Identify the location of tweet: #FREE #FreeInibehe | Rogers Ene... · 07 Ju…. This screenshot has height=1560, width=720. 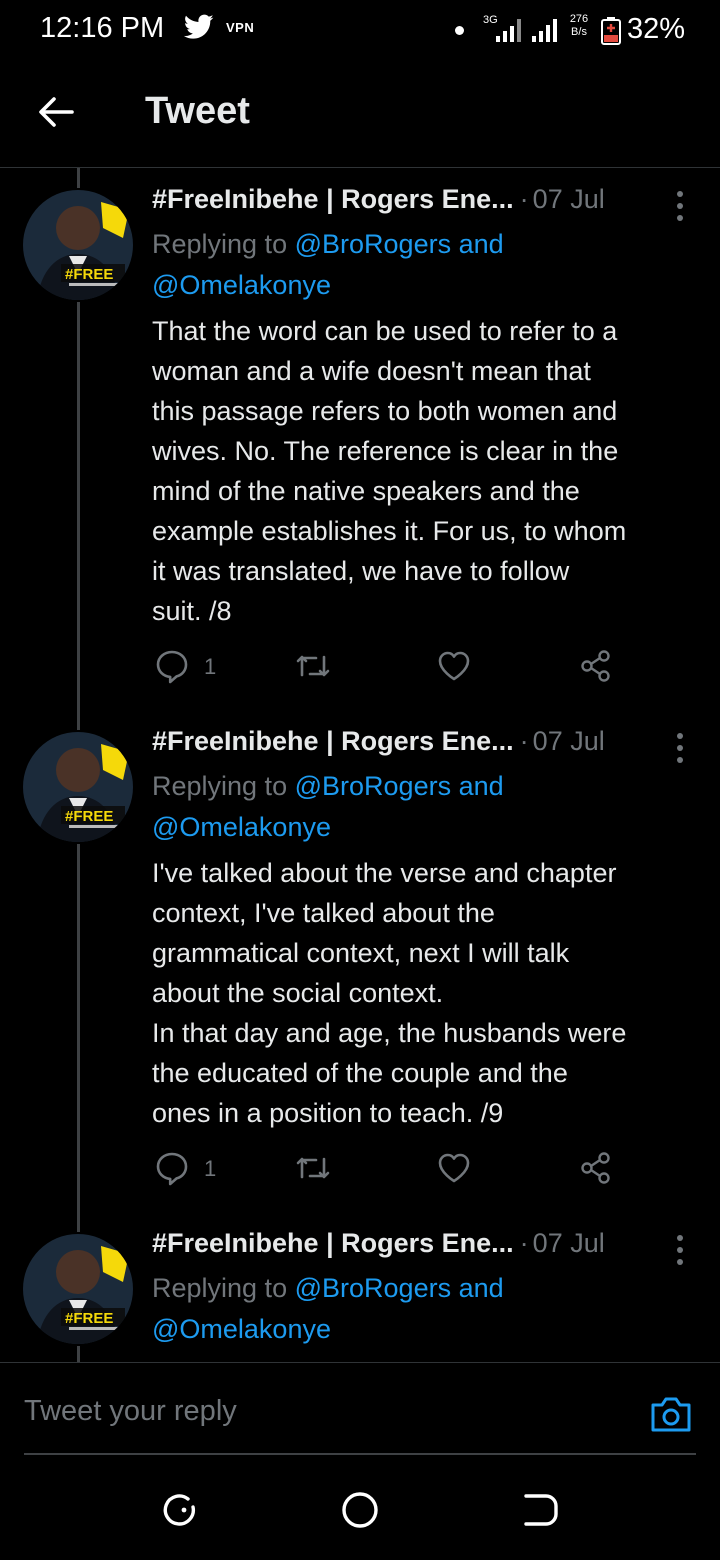
(360, 1287).